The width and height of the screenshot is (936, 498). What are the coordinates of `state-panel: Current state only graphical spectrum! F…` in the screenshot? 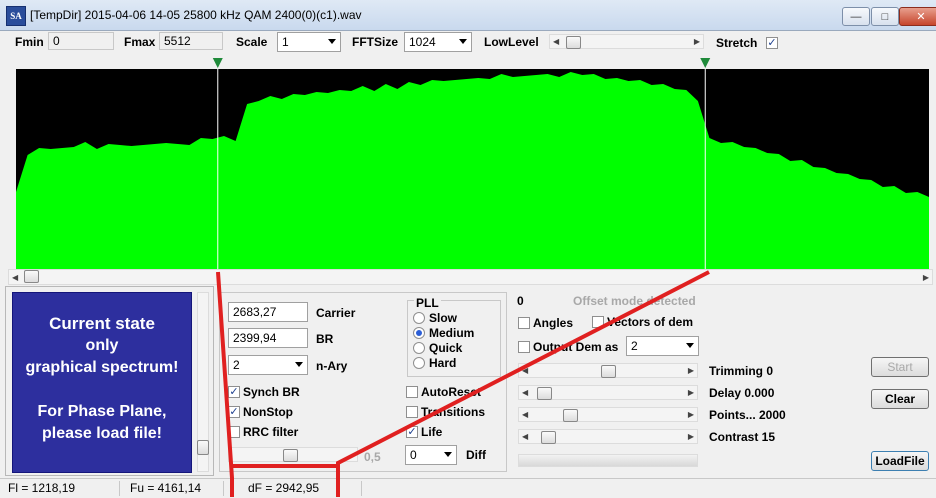 It's located at (102, 382).